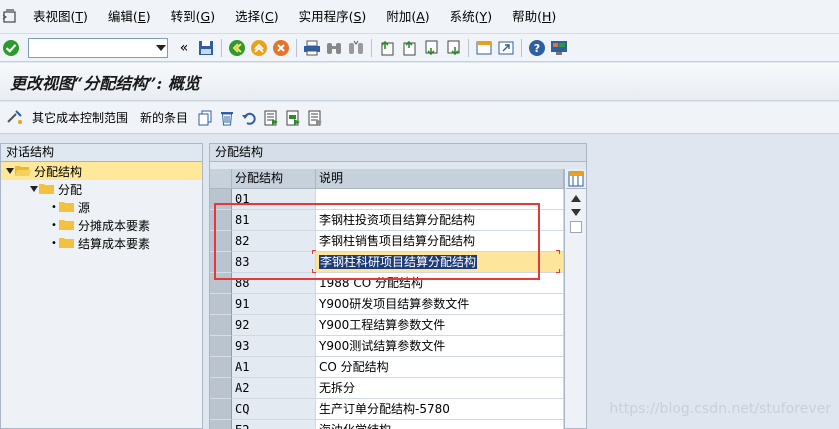  What do you see at coordinates (206, 48) in the screenshot?
I see `save-icon` at bounding box center [206, 48].